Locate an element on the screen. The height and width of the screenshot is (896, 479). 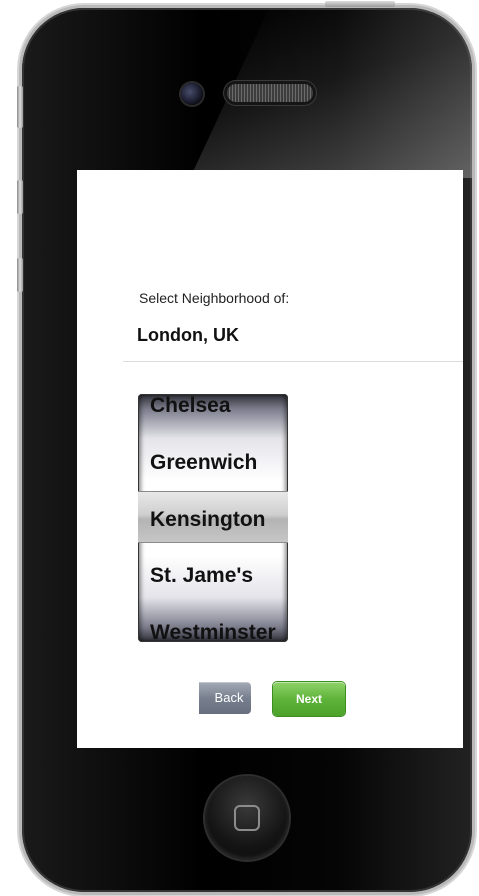
home-button is located at coordinates (247, 818).